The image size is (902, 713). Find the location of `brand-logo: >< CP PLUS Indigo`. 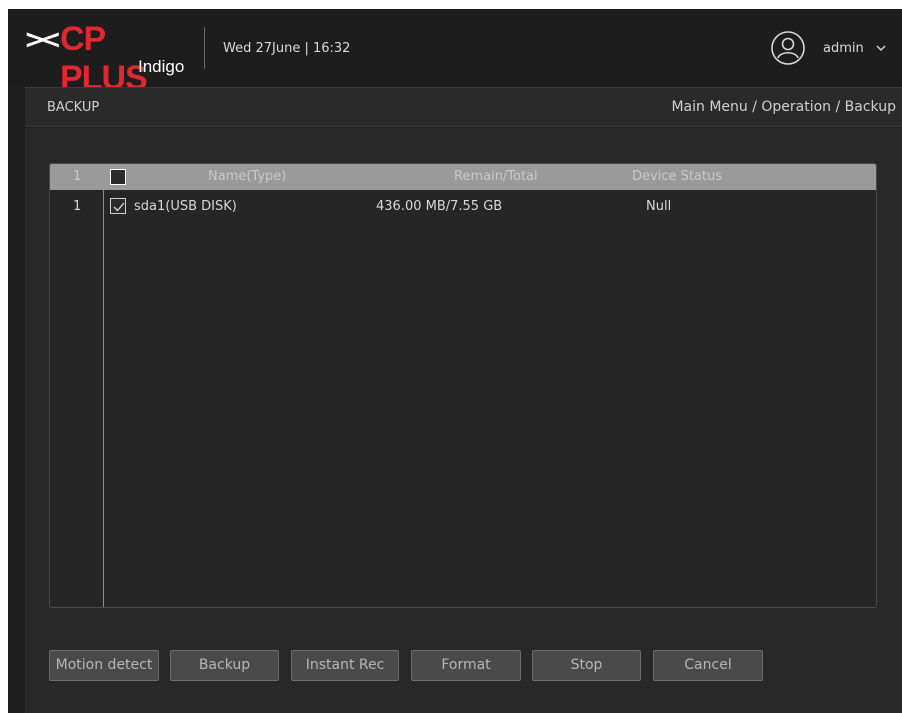

brand-logo: >< CP PLUS Indigo is located at coordinates (111, 58).